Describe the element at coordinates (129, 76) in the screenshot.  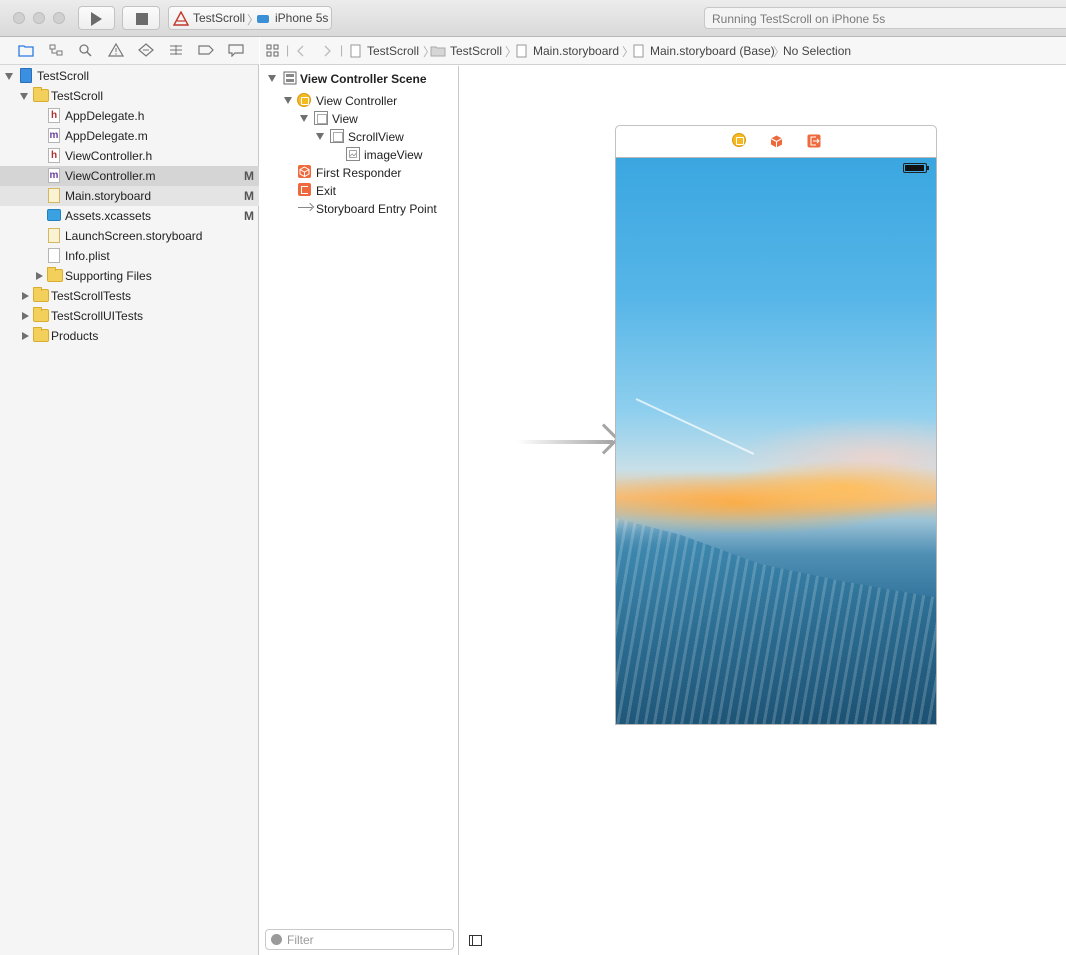
I see `tree-item-project: TestScroll` at that location.